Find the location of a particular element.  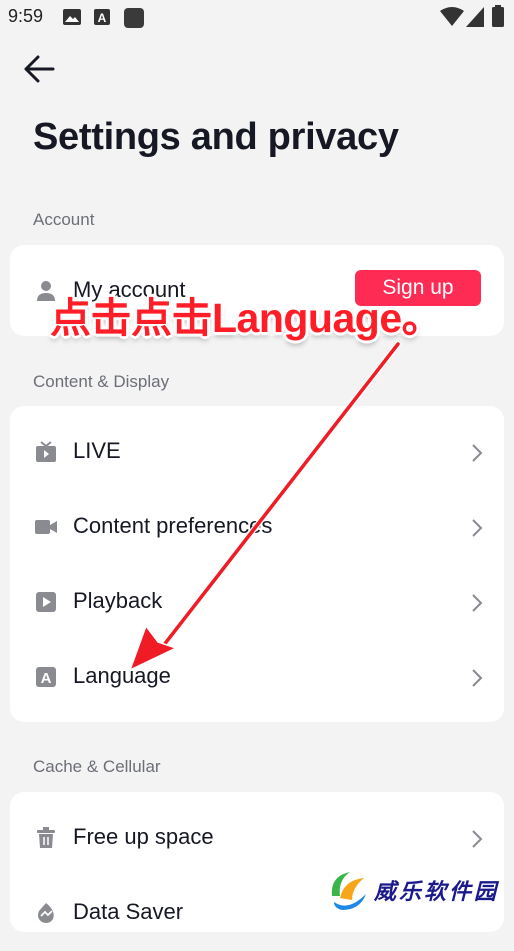

status-time: 9:59 is located at coordinates (26, 16).